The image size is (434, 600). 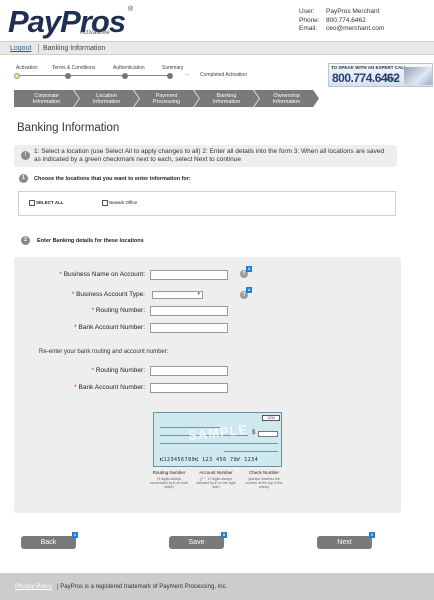 What do you see at coordinates (123, 202) in the screenshot?
I see `location-label-newark: Newark Office` at bounding box center [123, 202].